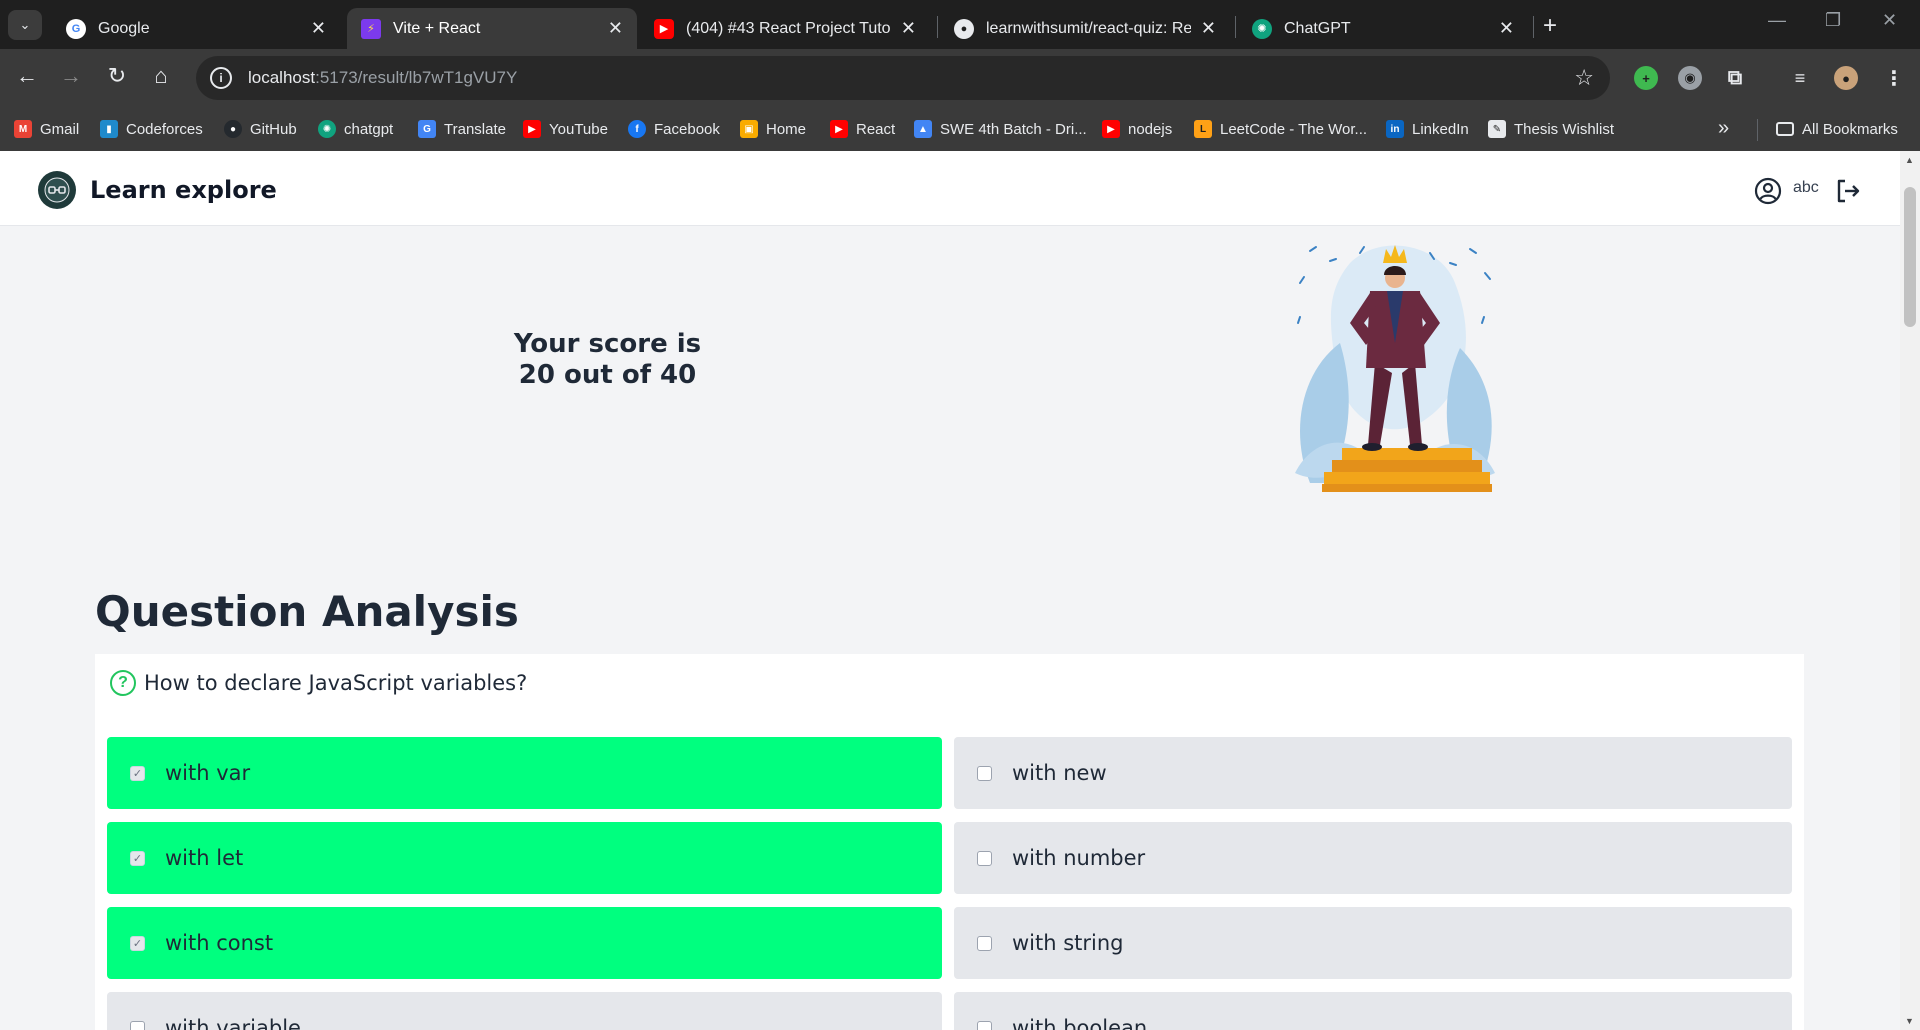 The width and height of the screenshot is (1920, 1030). I want to click on new-tab-button: +, so click(1550, 26).